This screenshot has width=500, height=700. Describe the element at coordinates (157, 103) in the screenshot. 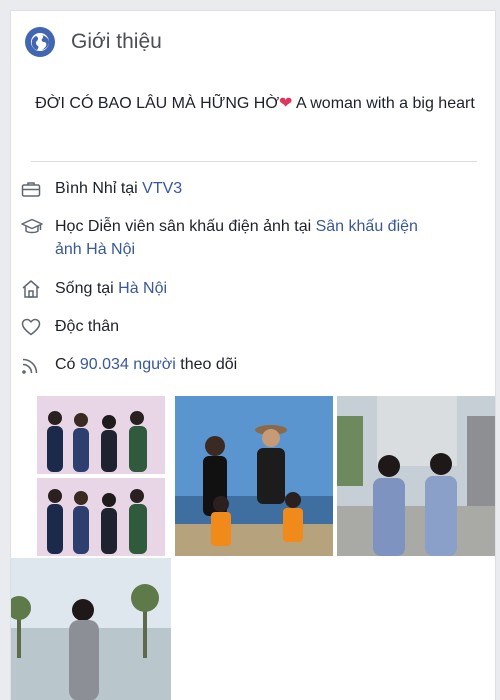

I see `bio-text: ĐỜI CÓ BAO LÂU MÀ HỮNG HỜ` at that location.